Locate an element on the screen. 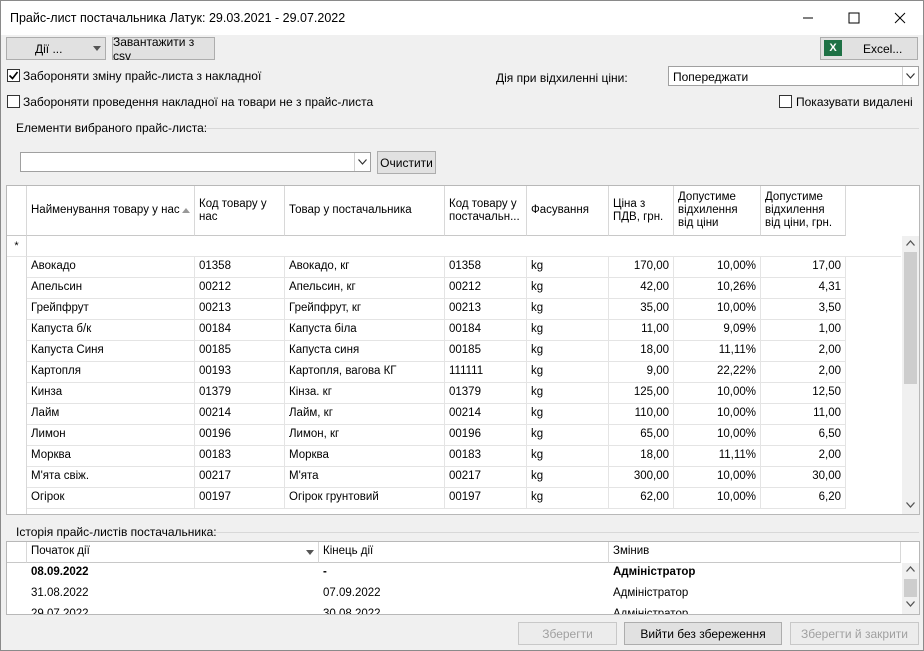  table-cell: Лимон is located at coordinates (111, 435).